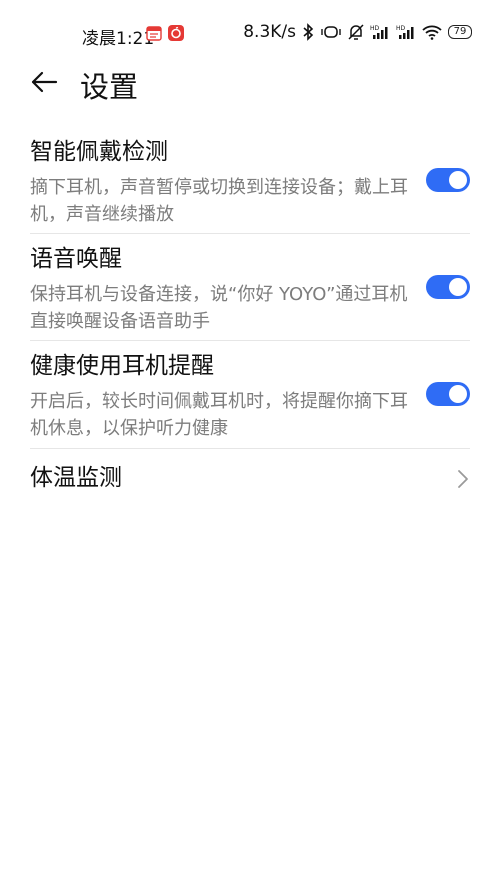 This screenshot has width=500, height=888. I want to click on battery-icon: 79, so click(460, 32).